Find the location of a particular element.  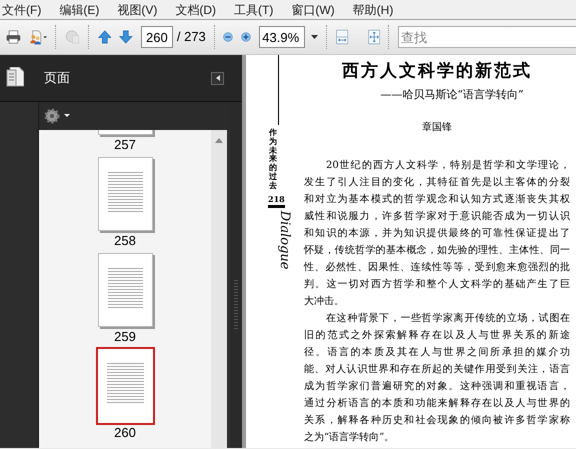

scroll-up-icon is located at coordinates (219, 140).